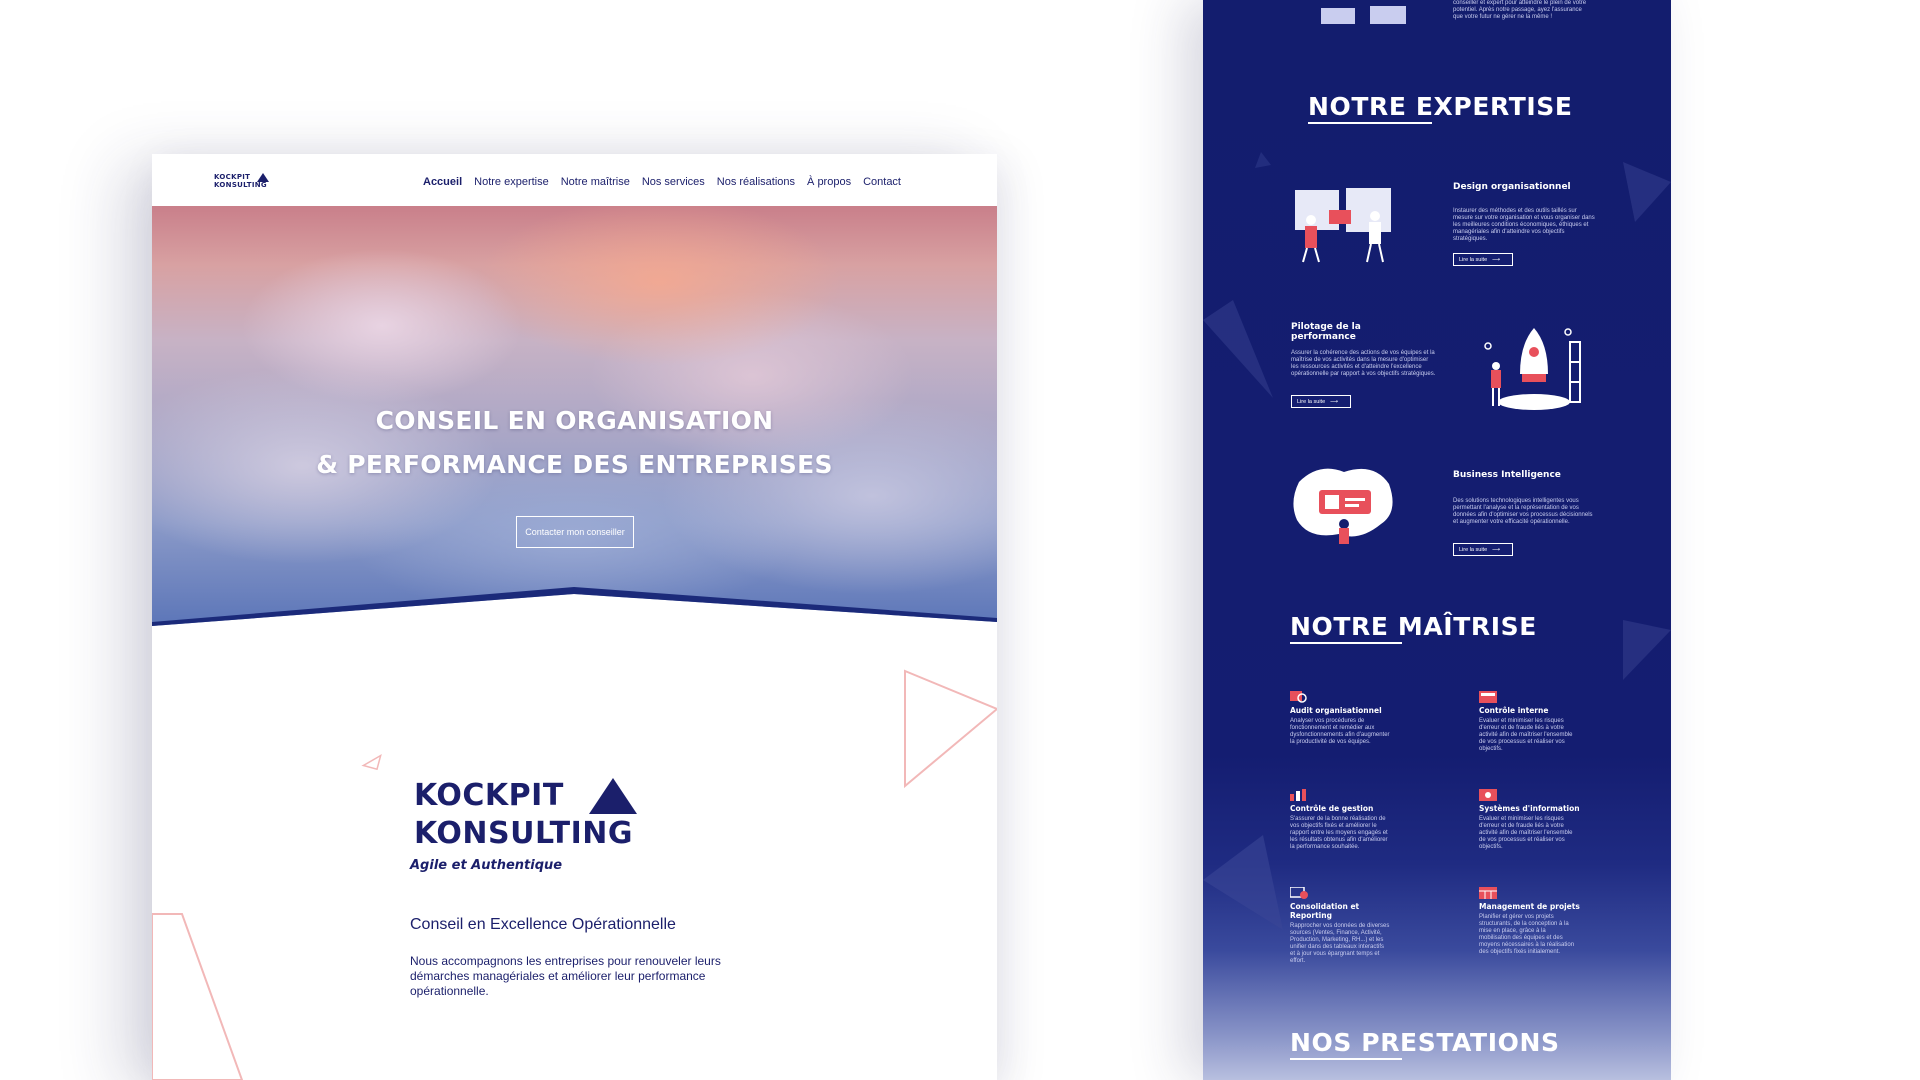 The width and height of the screenshot is (1920, 1080). What do you see at coordinates (1488, 892) in the screenshot?
I see `project-icon` at bounding box center [1488, 892].